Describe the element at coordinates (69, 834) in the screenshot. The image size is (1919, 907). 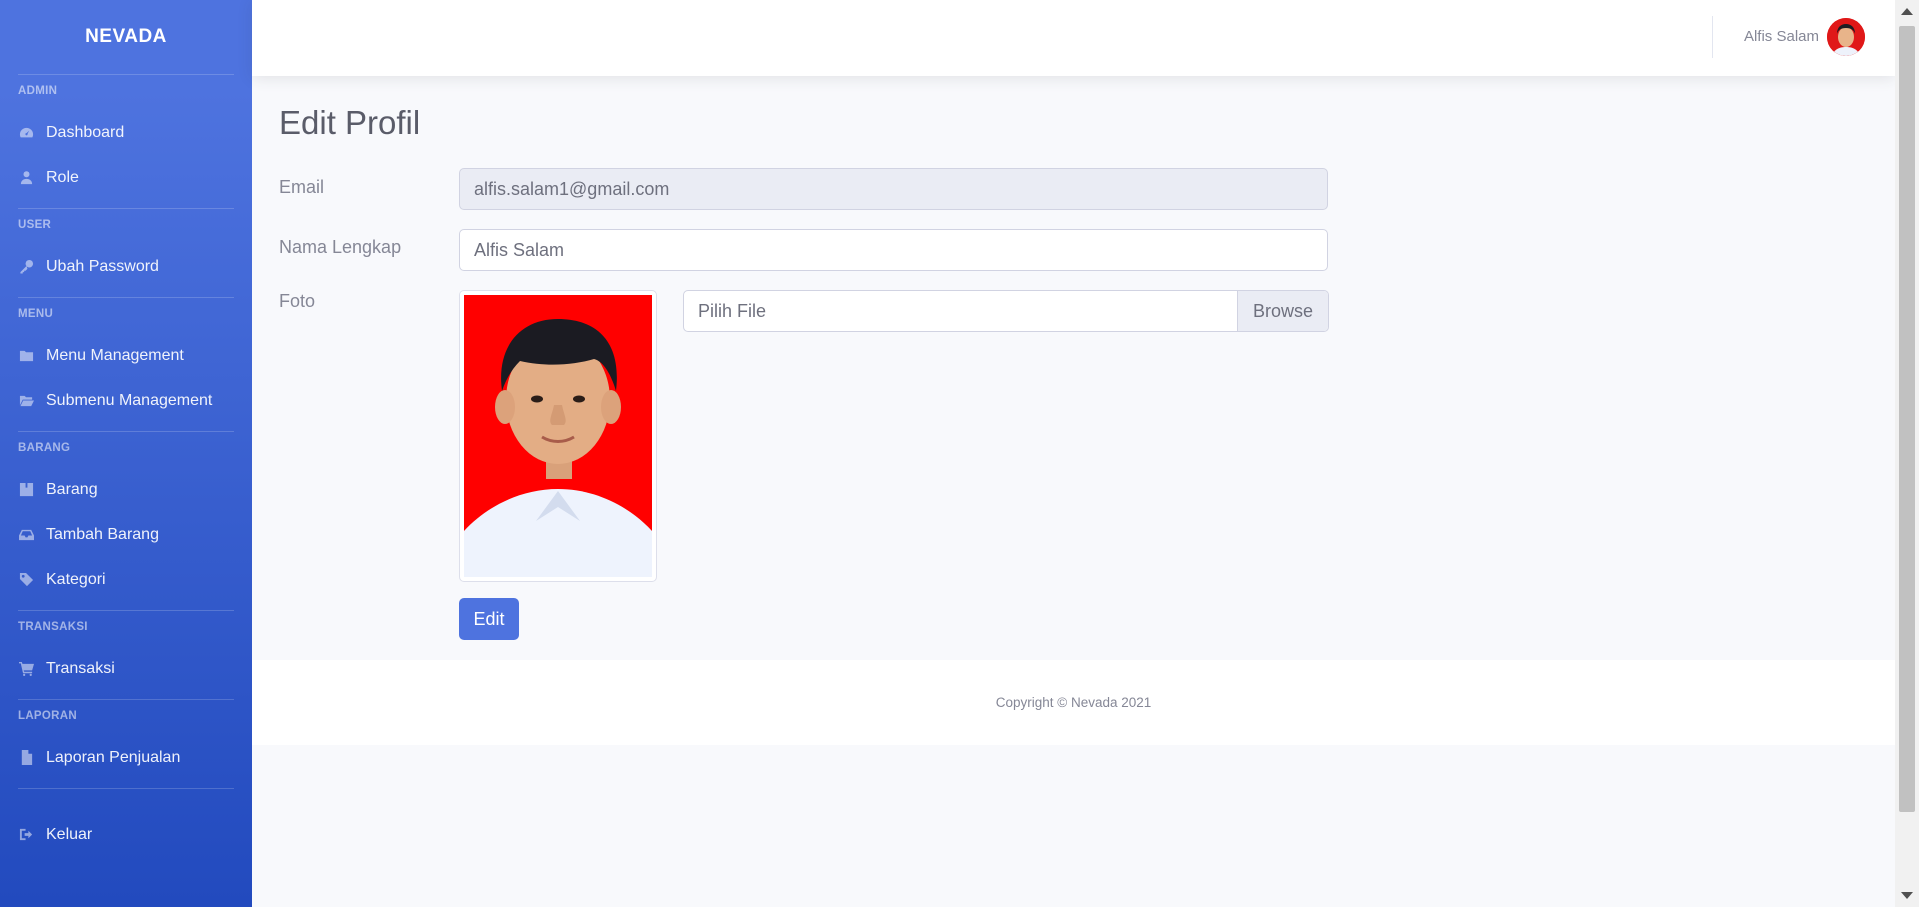
I see `sidebar-item-label: Keluar` at that location.